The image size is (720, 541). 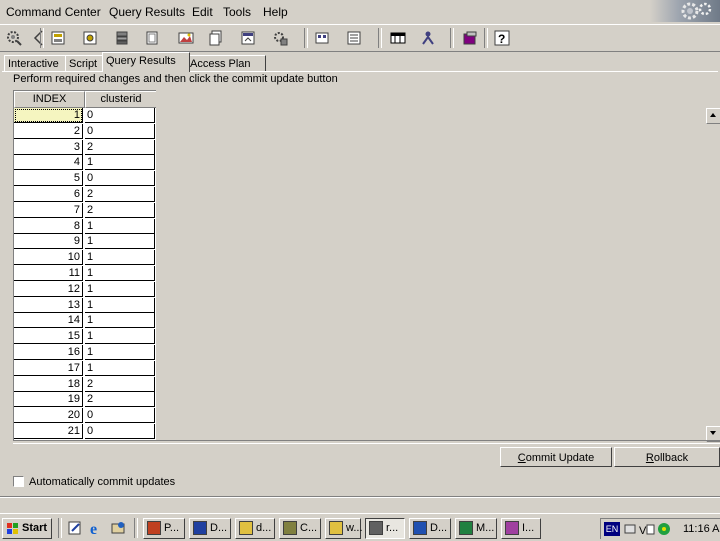 What do you see at coordinates (354, 38) in the screenshot?
I see `replication-center-icon` at bounding box center [354, 38].